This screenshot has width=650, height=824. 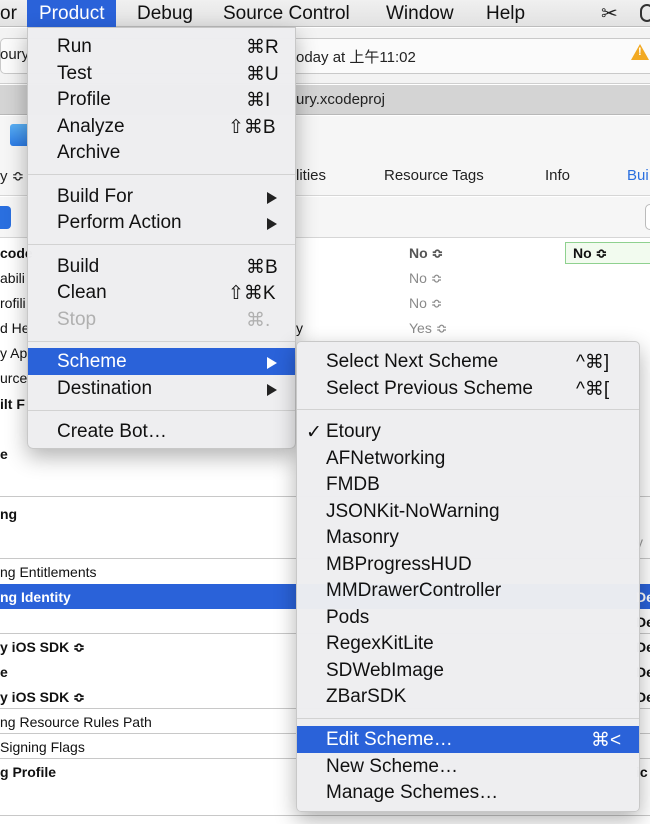 What do you see at coordinates (258, 320) in the screenshot?
I see `menu-item-shortcut: ⌘.` at bounding box center [258, 320].